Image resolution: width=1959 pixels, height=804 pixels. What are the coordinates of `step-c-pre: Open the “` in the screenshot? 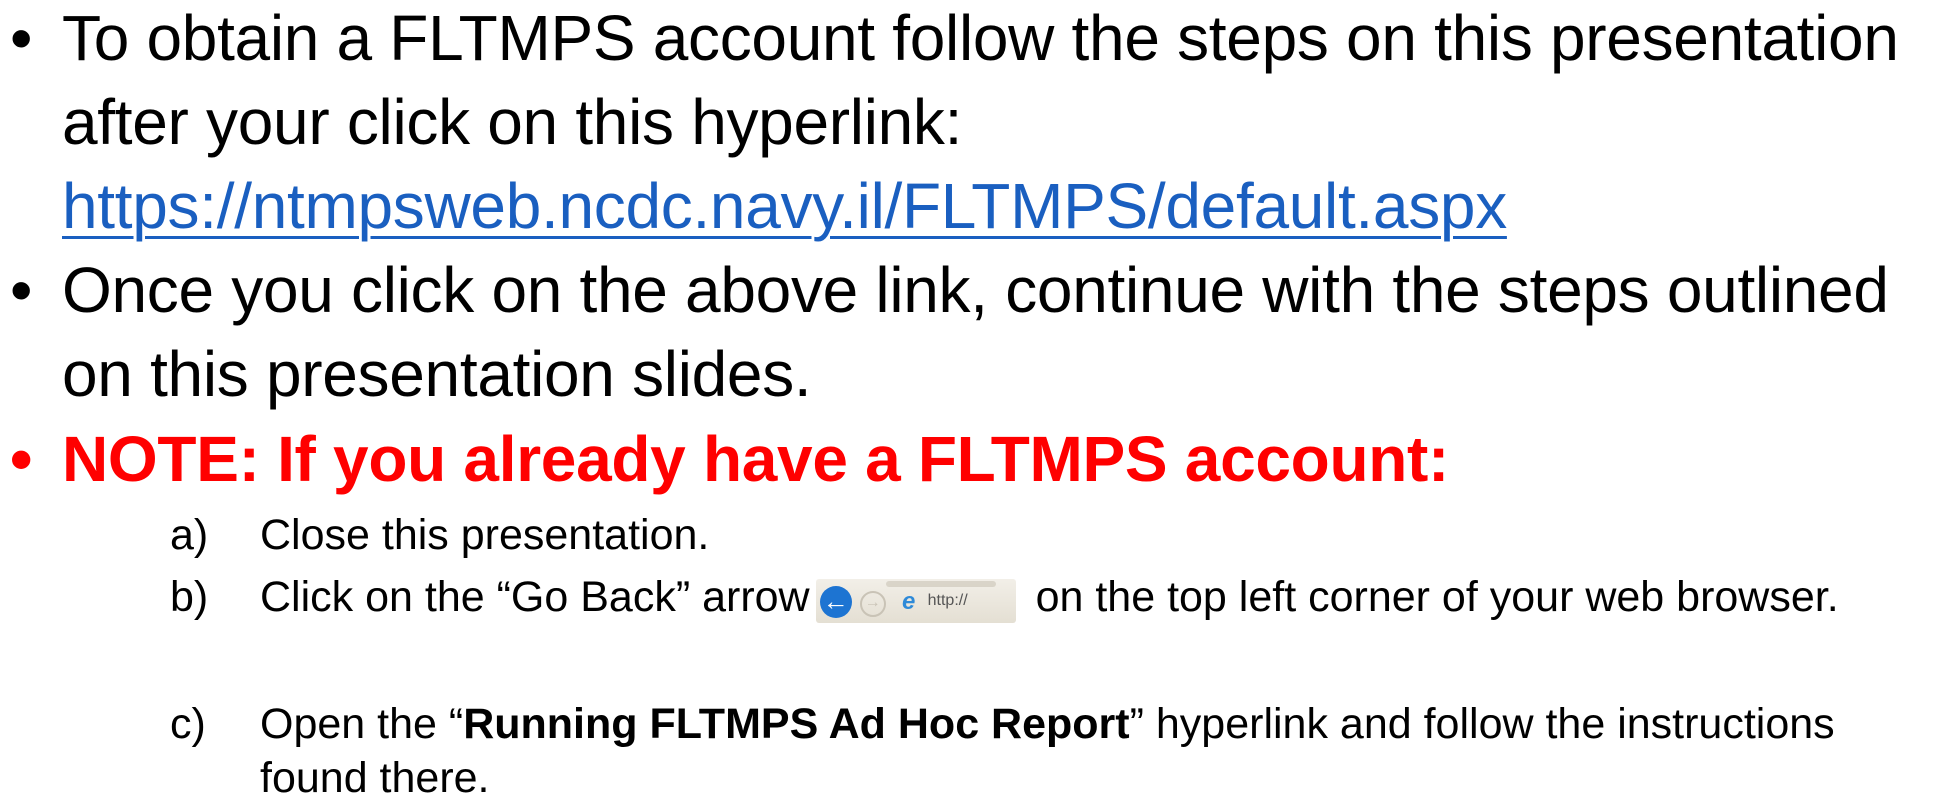 It's located at (362, 724).